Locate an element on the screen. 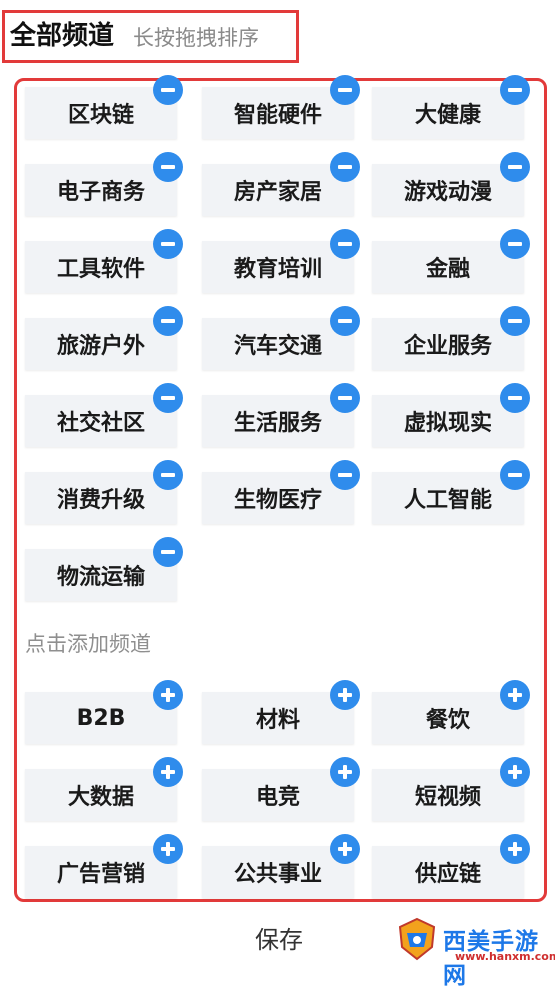  watermark-logo is located at coordinates (417, 939).